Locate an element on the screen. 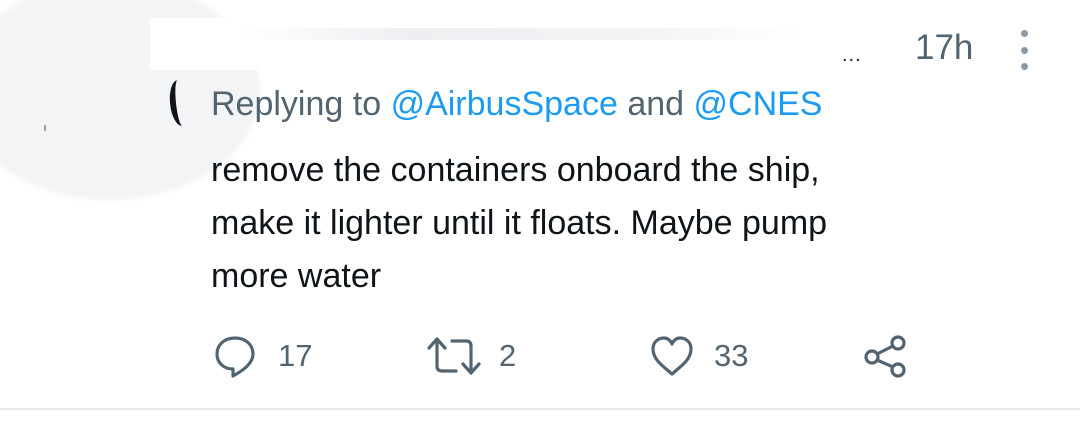 Image resolution: width=1080 pixels, height=430 pixels. retweet-button: 2 is located at coordinates (470, 356).